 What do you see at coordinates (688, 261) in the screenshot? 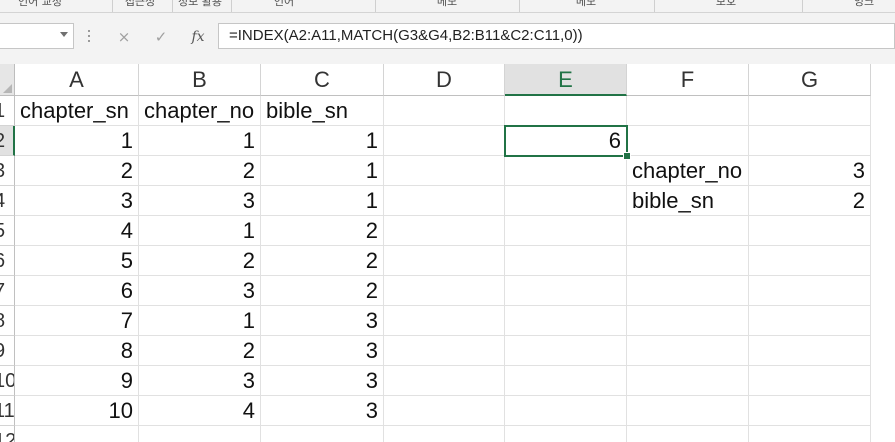
I see `cell-f6` at bounding box center [688, 261].